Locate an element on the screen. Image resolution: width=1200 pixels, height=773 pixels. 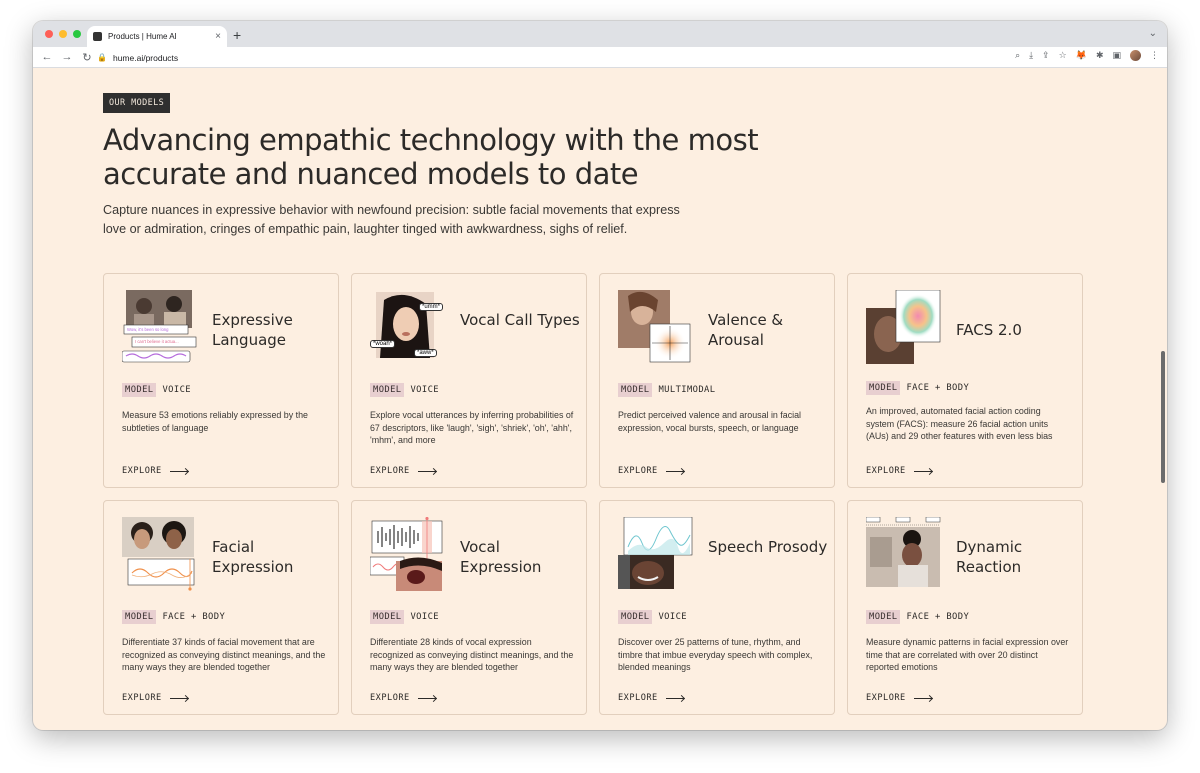
tab-bar: Products | Hume AI × + ⌄ is located at coordinates (600, 34).